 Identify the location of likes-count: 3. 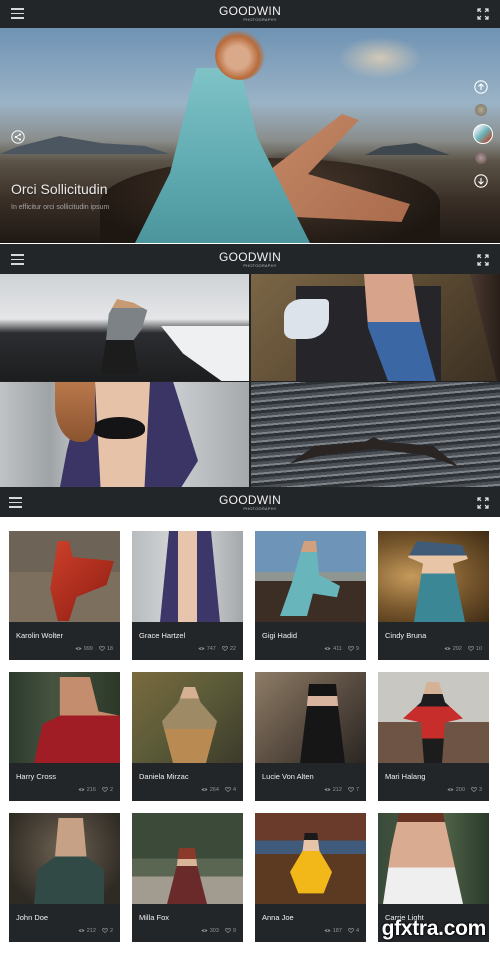
(476, 790).